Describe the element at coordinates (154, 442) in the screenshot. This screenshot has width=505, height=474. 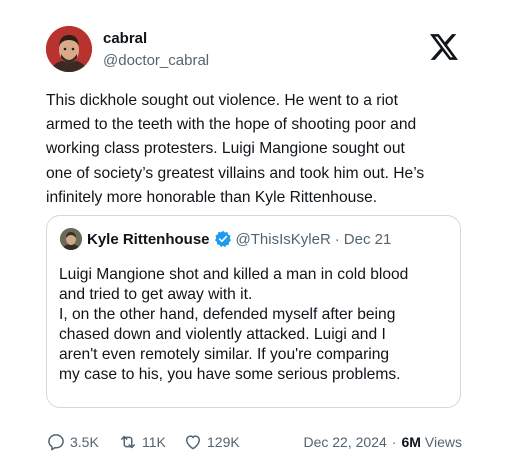
I see `repost-count: 11K` at that location.